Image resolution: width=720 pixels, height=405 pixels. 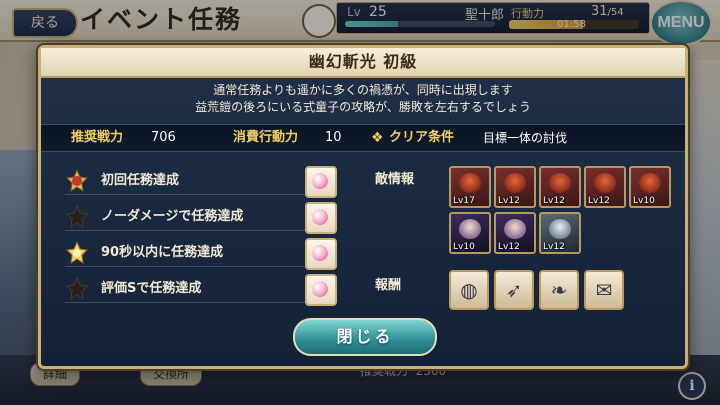 What do you see at coordinates (77, 253) in the screenshot?
I see `medal-gold-icon` at bounding box center [77, 253].